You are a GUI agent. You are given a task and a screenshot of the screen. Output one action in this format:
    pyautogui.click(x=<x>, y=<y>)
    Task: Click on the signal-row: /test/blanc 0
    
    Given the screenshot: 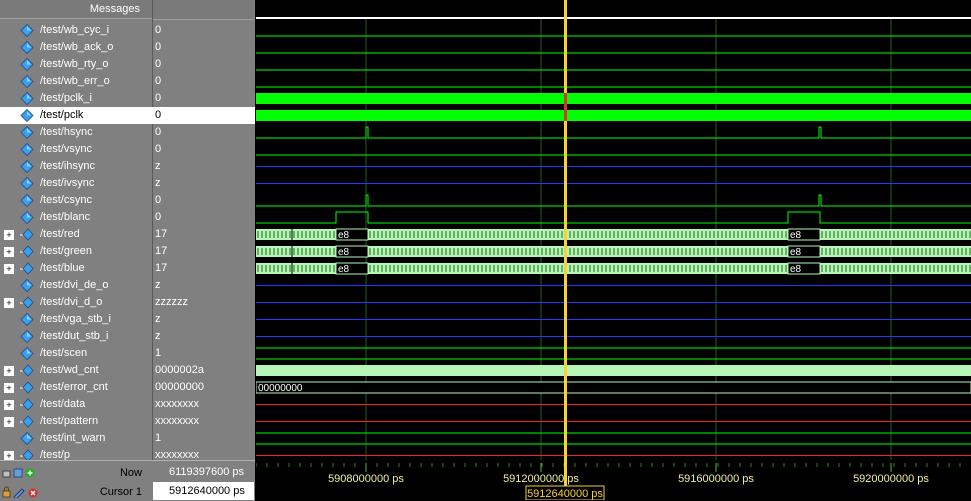 What is the action you would take?
    pyautogui.click(x=127, y=217)
    